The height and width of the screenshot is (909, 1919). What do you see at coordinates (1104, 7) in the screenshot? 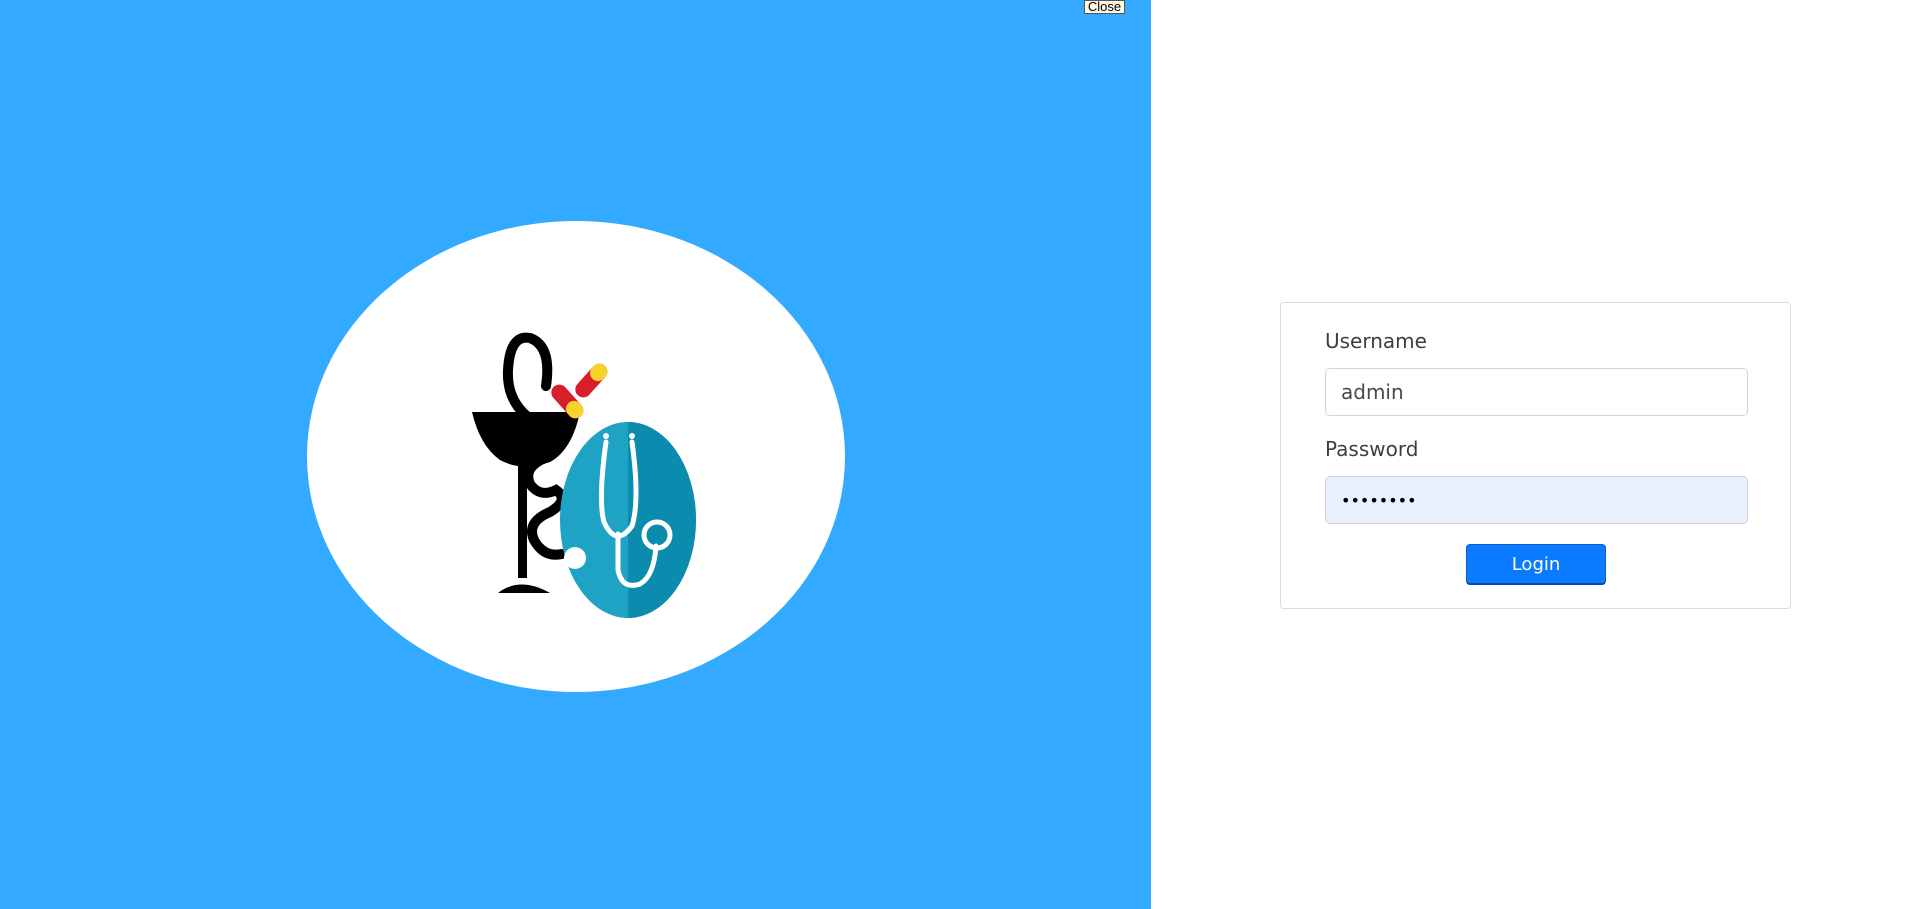
I see `close-button: Close` at bounding box center [1104, 7].